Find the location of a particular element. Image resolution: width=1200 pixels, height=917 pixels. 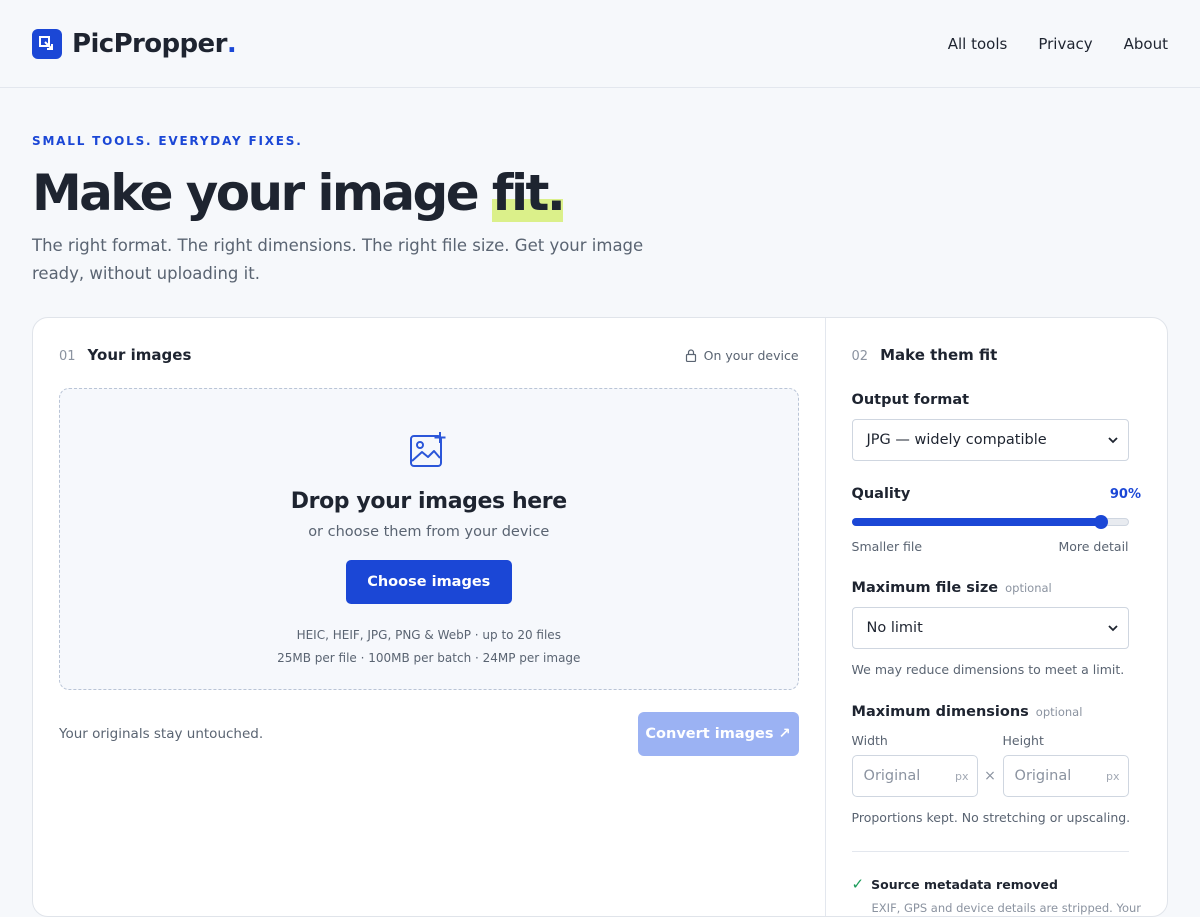

add-image-icon is located at coordinates (427, 449).